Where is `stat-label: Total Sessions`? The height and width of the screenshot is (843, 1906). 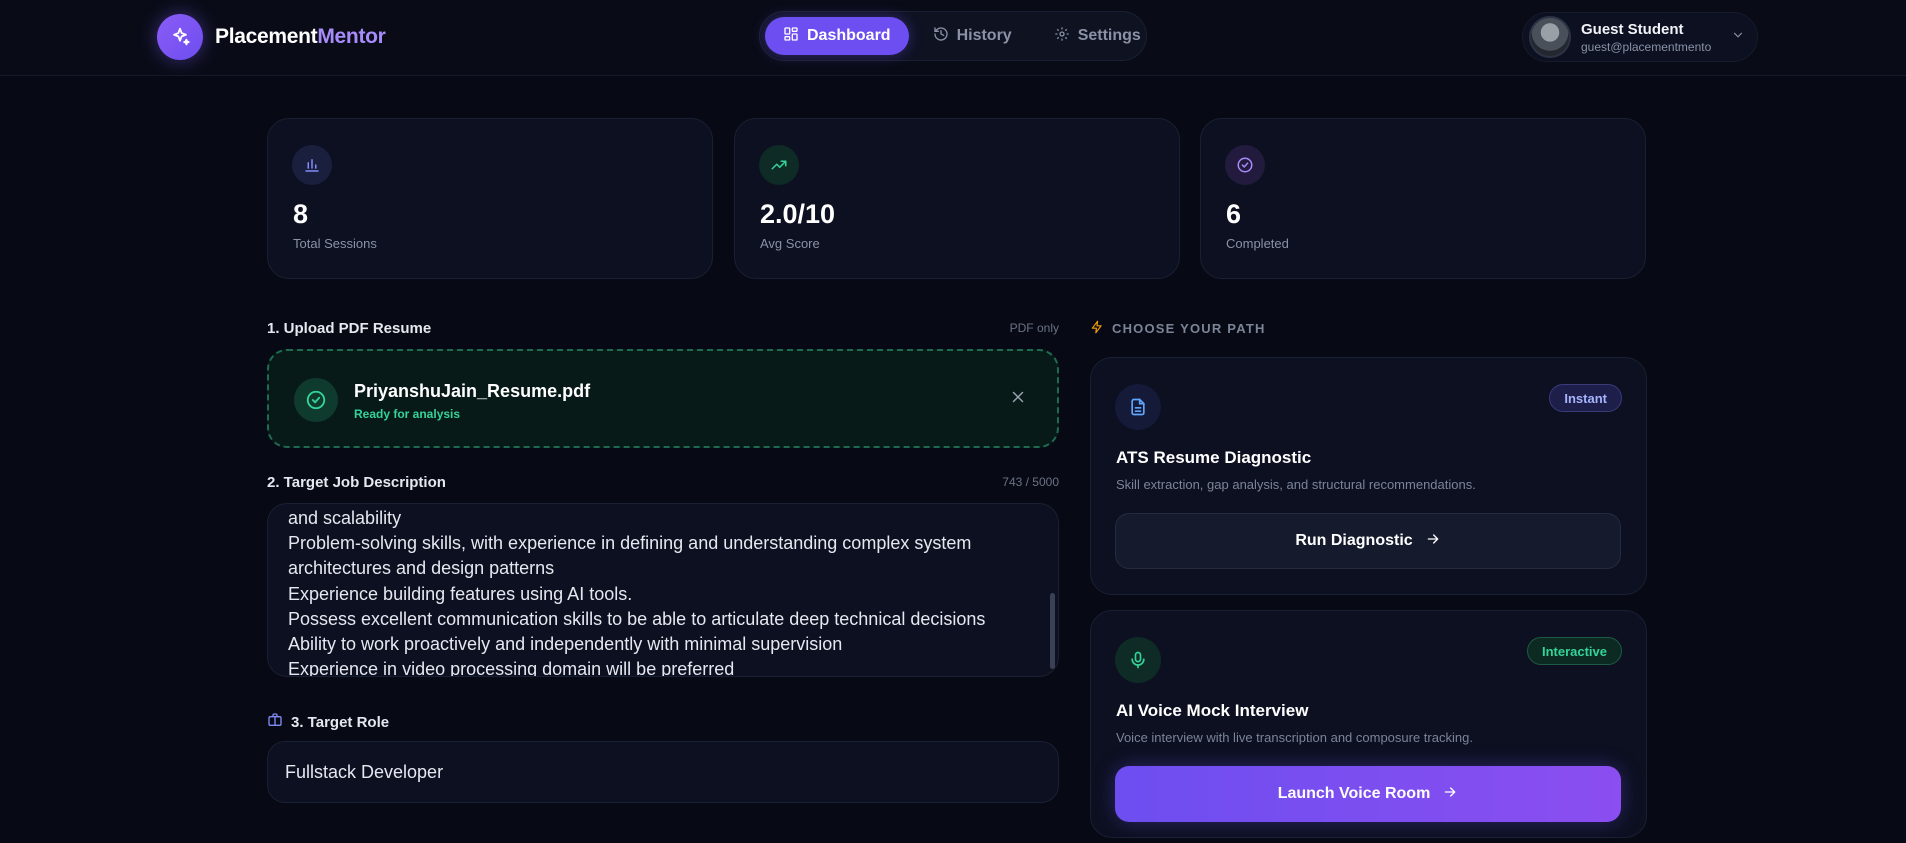 stat-label: Total Sessions is located at coordinates (335, 243).